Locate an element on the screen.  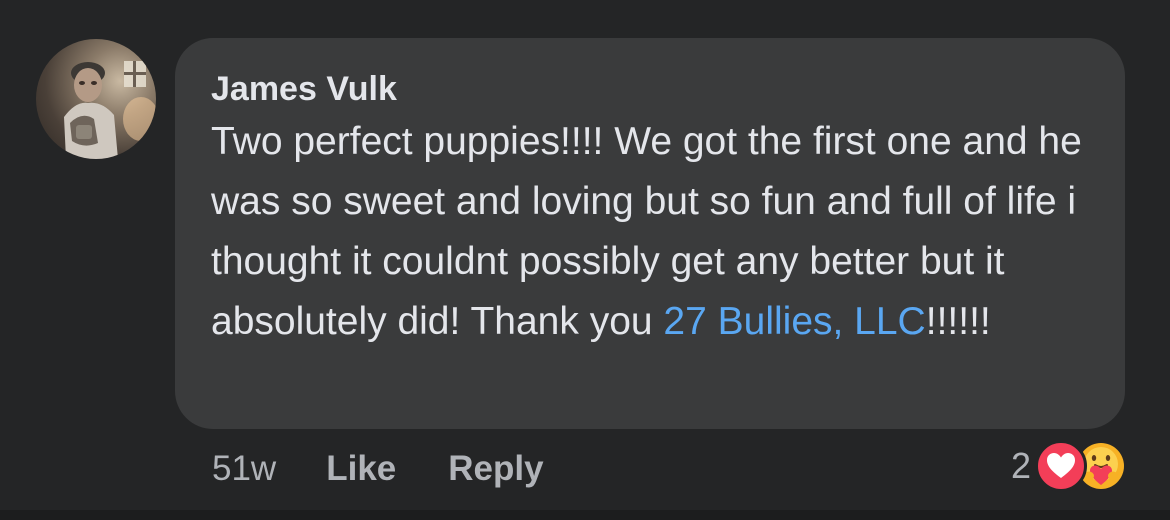
like-button: Like is located at coordinates (361, 469).